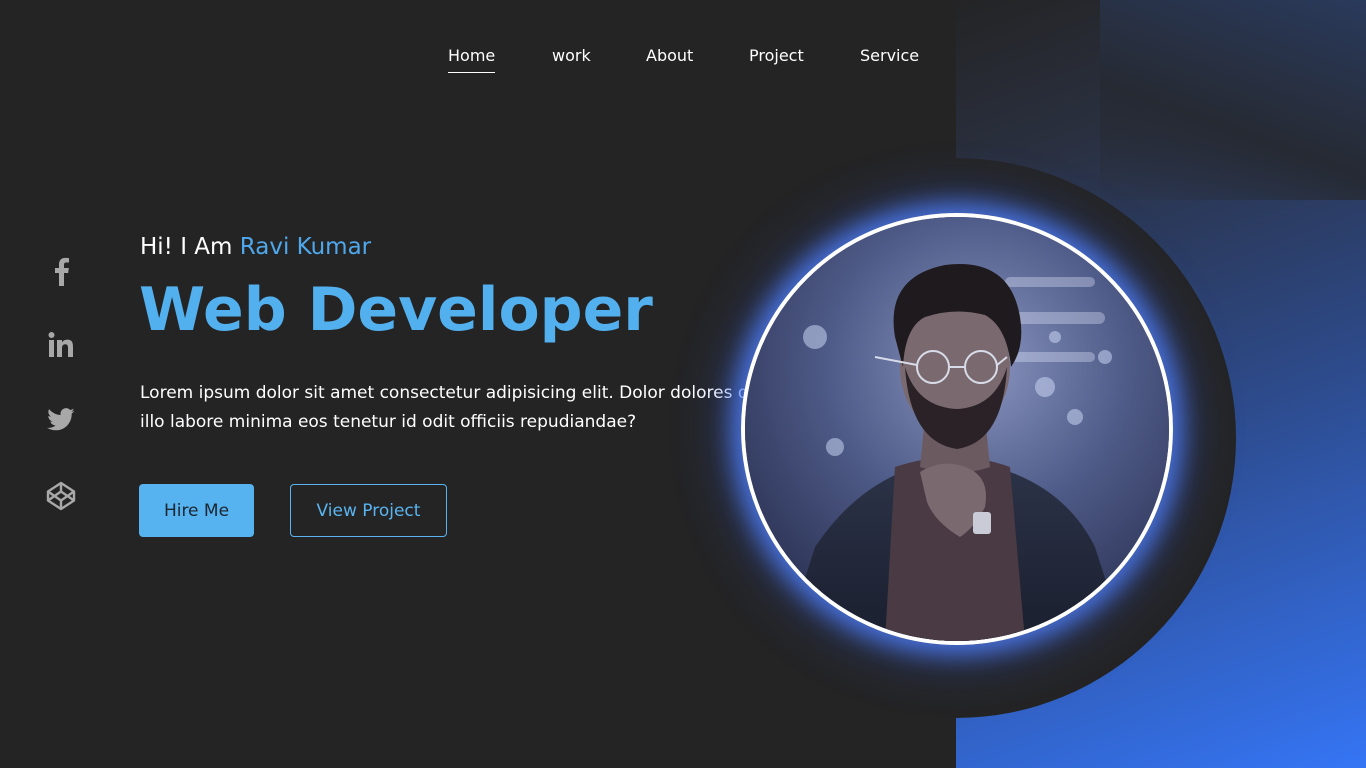 Image resolution: width=1366 pixels, height=768 pixels. I want to click on hero-title: Web Developer, so click(396, 310).